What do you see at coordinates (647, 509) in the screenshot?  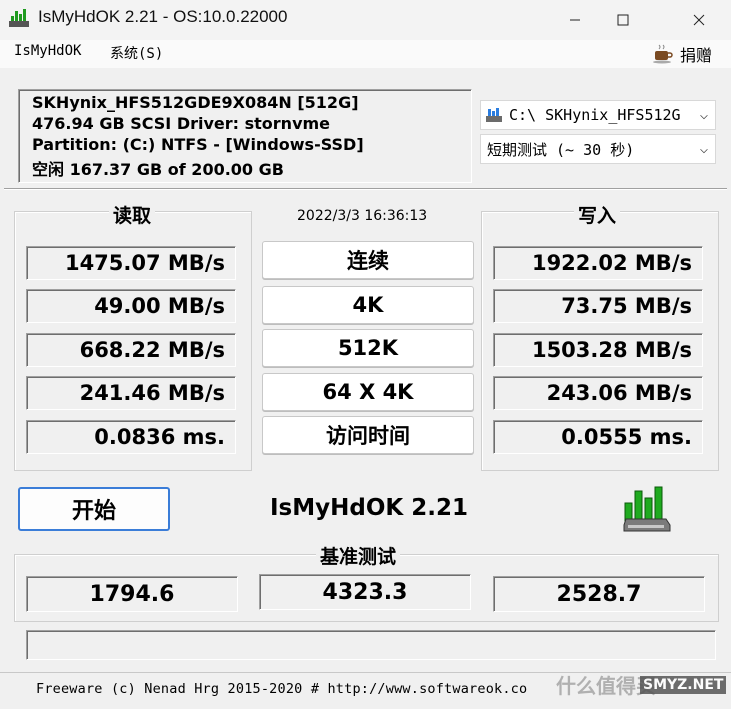 I see `green-bars-hdd-icon` at bounding box center [647, 509].